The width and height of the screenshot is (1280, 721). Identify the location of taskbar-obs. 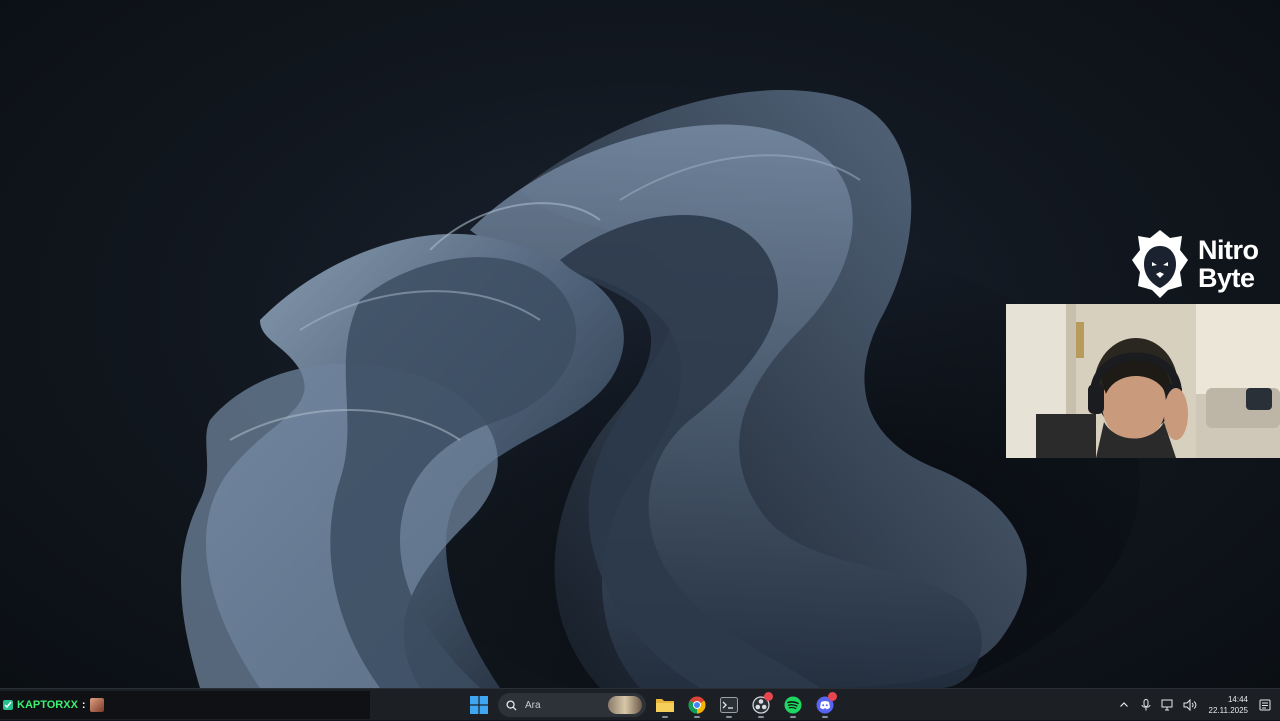
(761, 705).